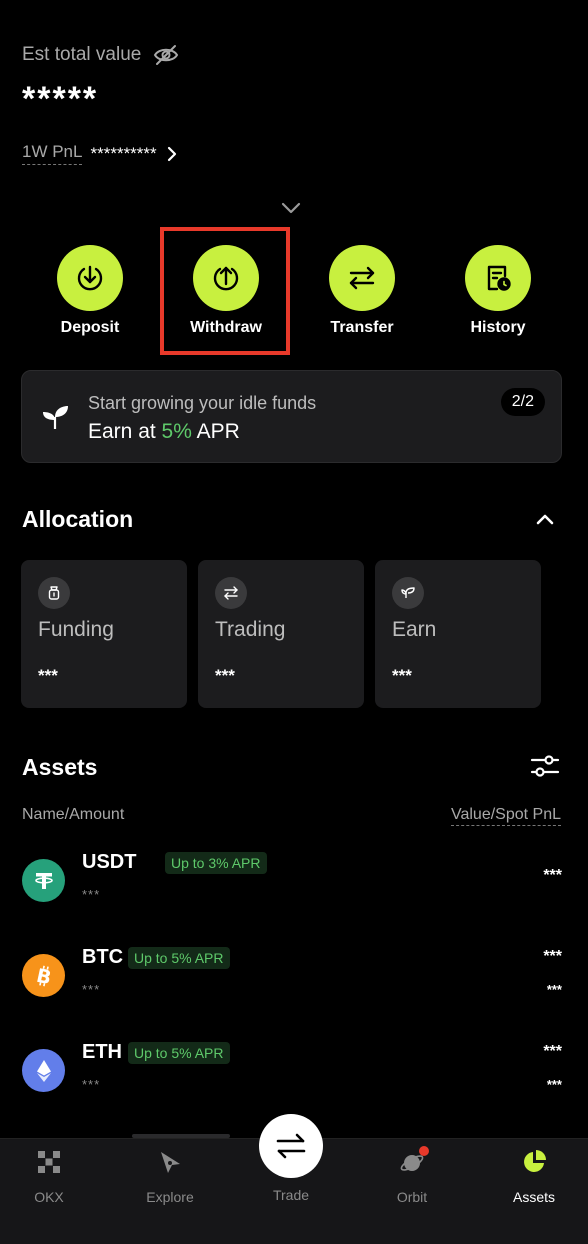 This screenshot has height=1244, width=588. What do you see at coordinates (424, 1151) in the screenshot?
I see `orbit-notification-dot` at bounding box center [424, 1151].